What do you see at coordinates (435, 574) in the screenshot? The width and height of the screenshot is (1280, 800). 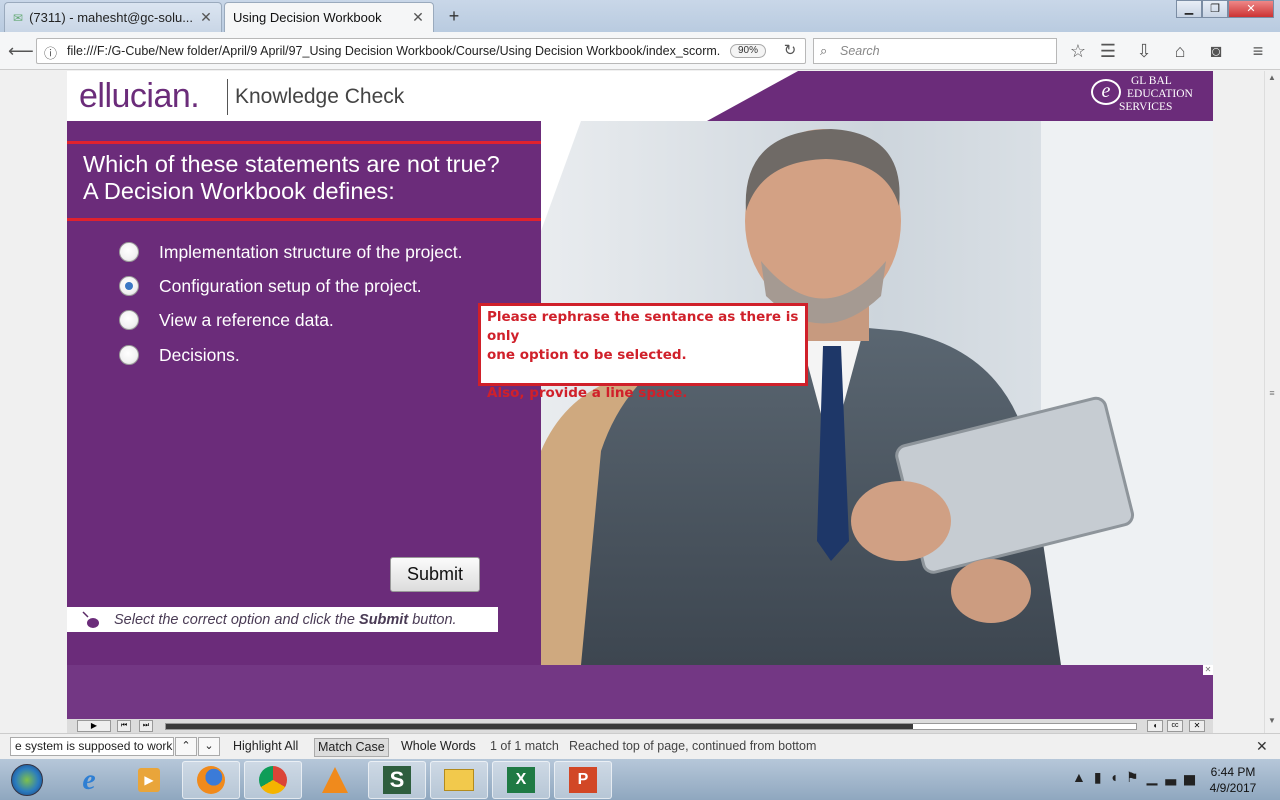 I see `submit-button: Submit` at bounding box center [435, 574].